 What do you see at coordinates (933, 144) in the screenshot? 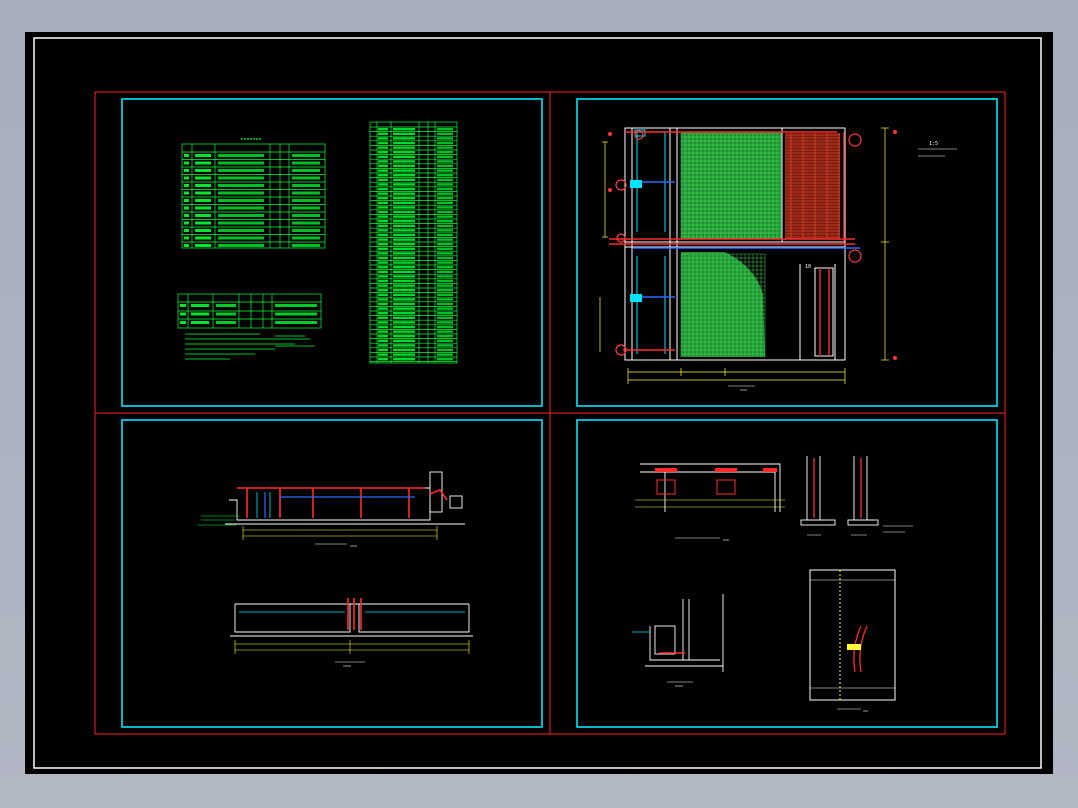
I see `plan-scale-label: 1:5` at bounding box center [933, 144].